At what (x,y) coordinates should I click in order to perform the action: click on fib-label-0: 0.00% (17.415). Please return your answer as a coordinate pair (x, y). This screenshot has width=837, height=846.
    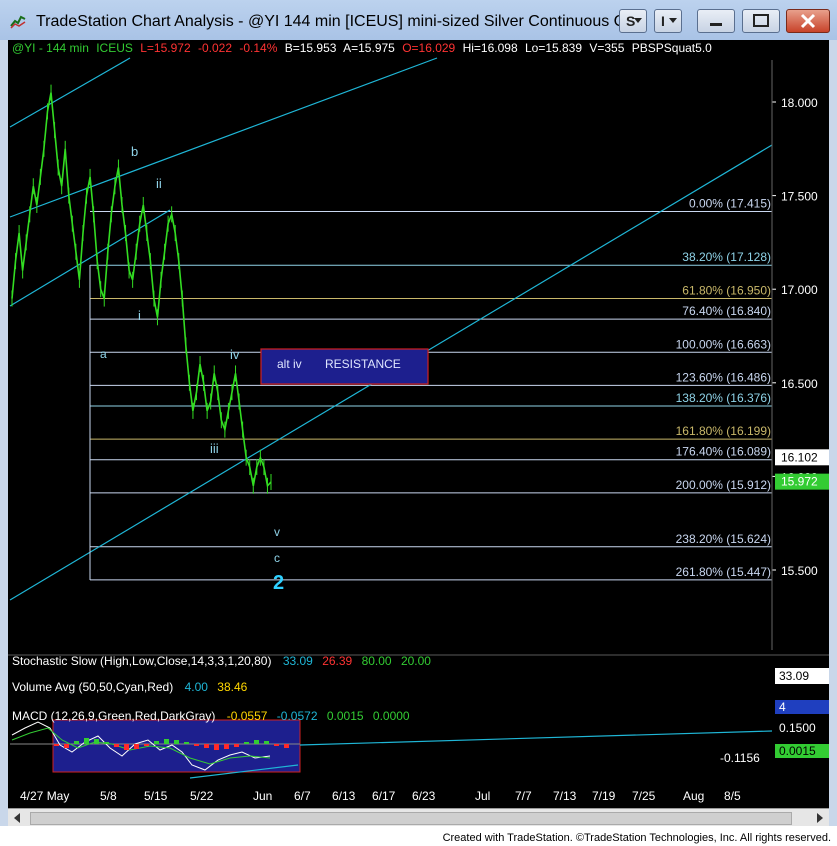
    Looking at the image, I should click on (730, 204).